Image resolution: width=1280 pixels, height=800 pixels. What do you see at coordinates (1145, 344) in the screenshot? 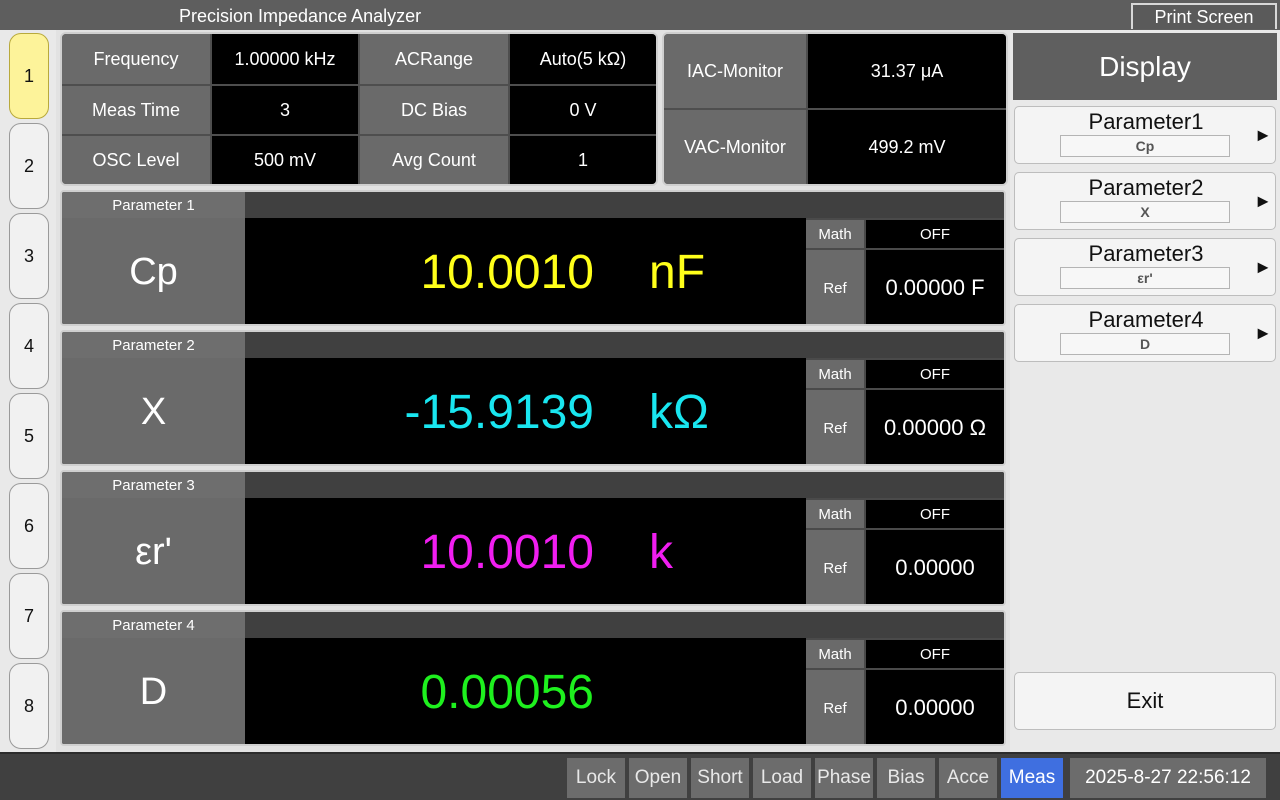
I see `parameter4-select-value: D` at bounding box center [1145, 344].